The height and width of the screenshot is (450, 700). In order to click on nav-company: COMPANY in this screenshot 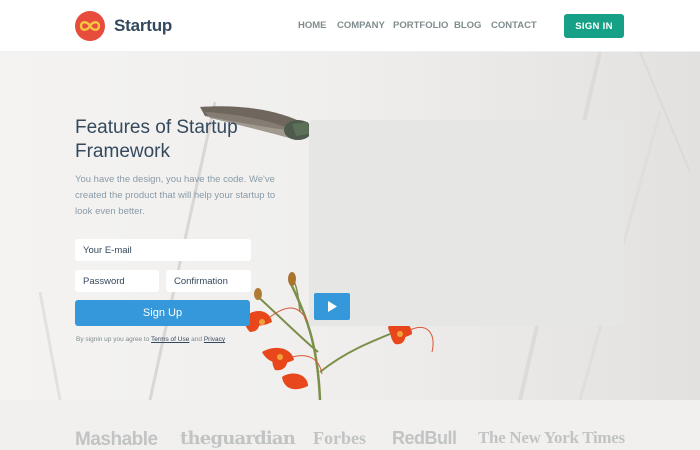, I will do `click(361, 25)`.